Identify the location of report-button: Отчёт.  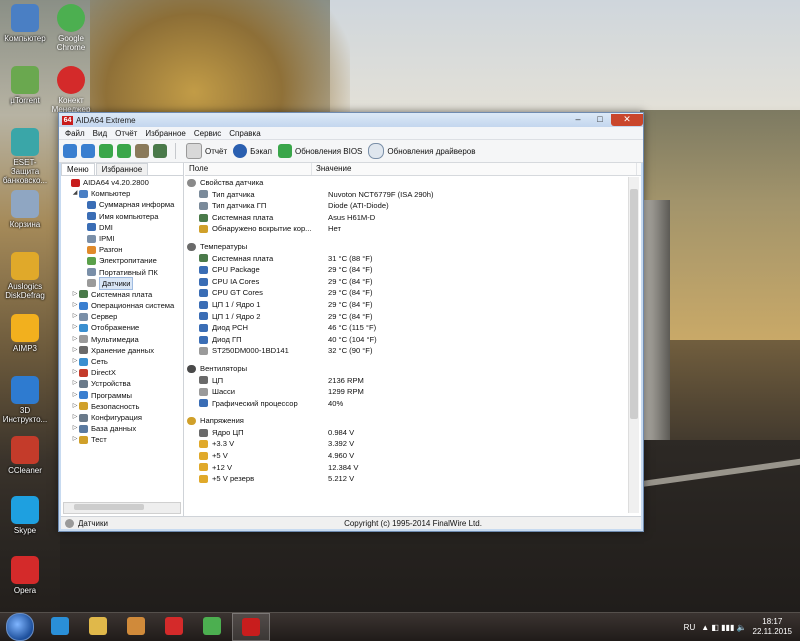
(206, 151).